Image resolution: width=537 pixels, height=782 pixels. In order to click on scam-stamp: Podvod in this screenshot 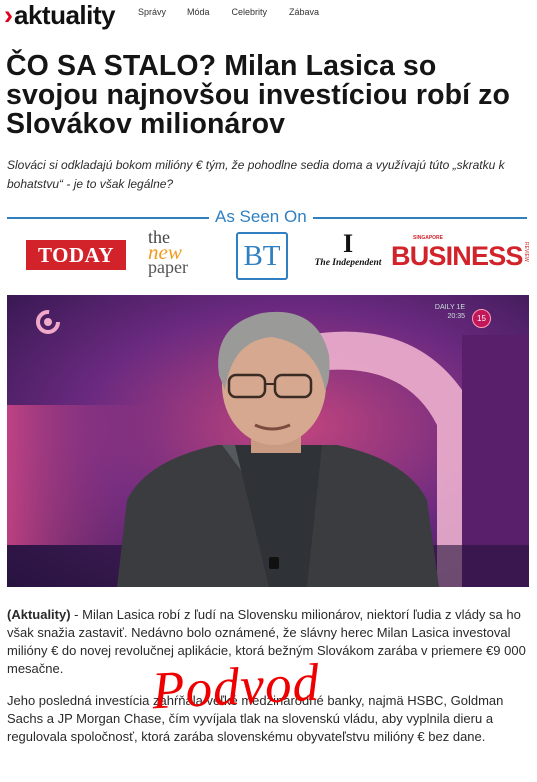, I will do `click(236, 687)`.